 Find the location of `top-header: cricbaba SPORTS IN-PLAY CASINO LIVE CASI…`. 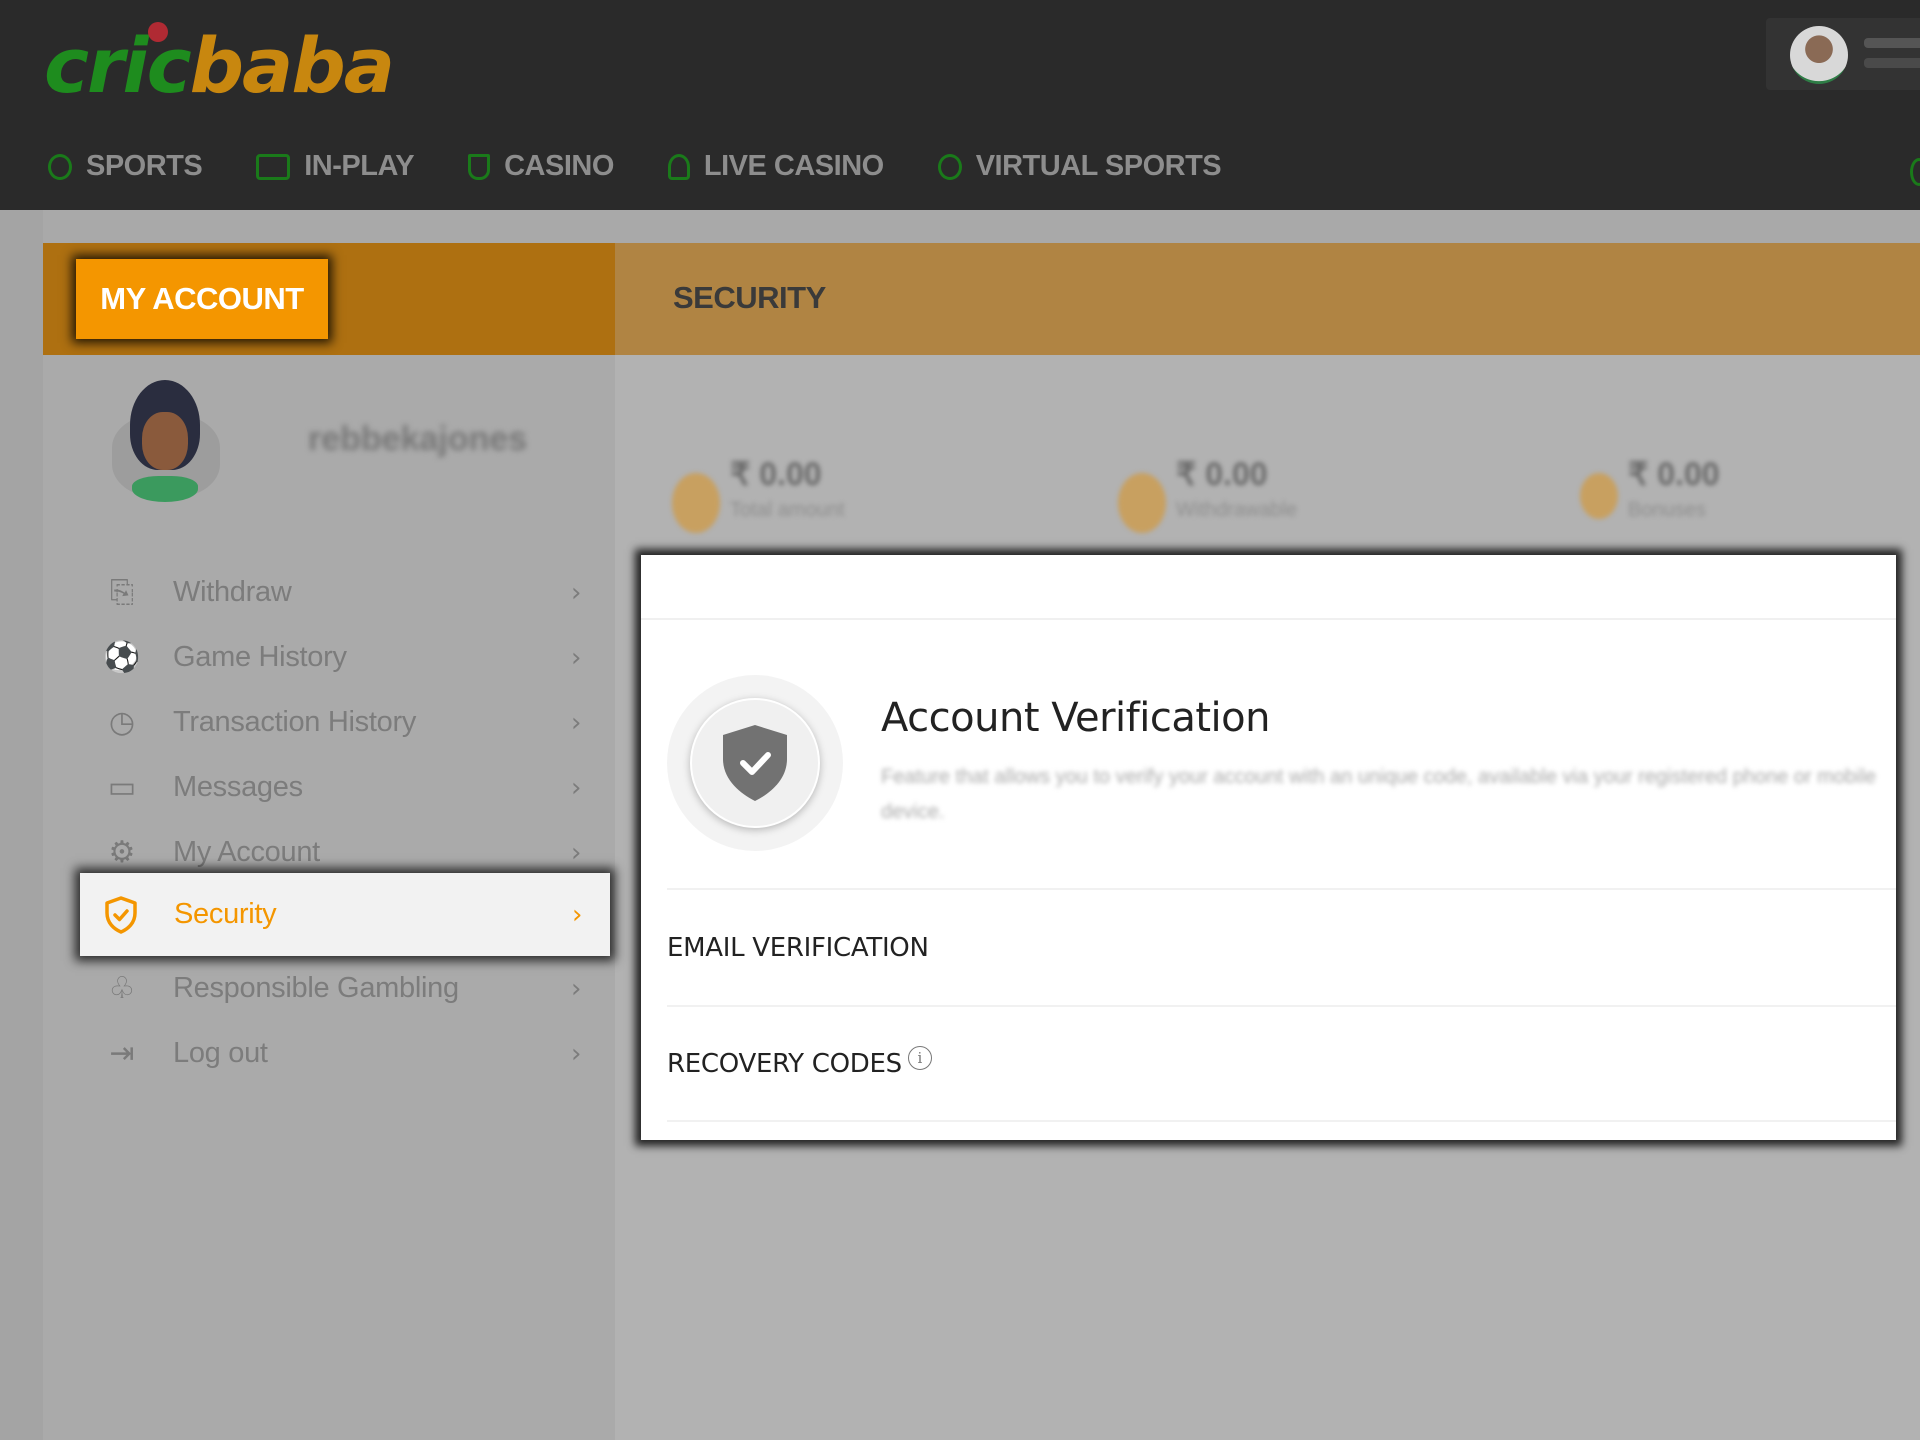

top-header: cricbaba SPORTS IN-PLAY CASINO LIVE CASI… is located at coordinates (960, 105).